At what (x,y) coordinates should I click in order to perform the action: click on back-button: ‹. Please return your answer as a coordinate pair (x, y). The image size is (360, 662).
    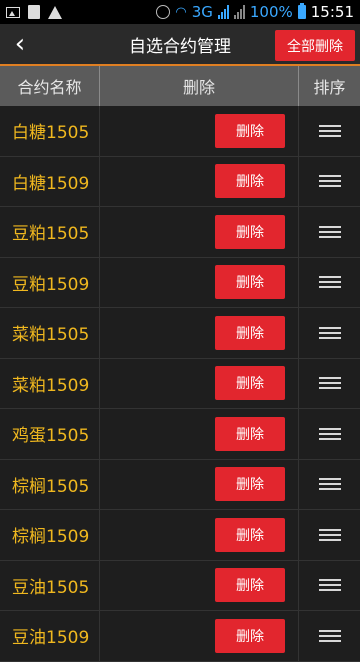
    Looking at the image, I should click on (20, 44).